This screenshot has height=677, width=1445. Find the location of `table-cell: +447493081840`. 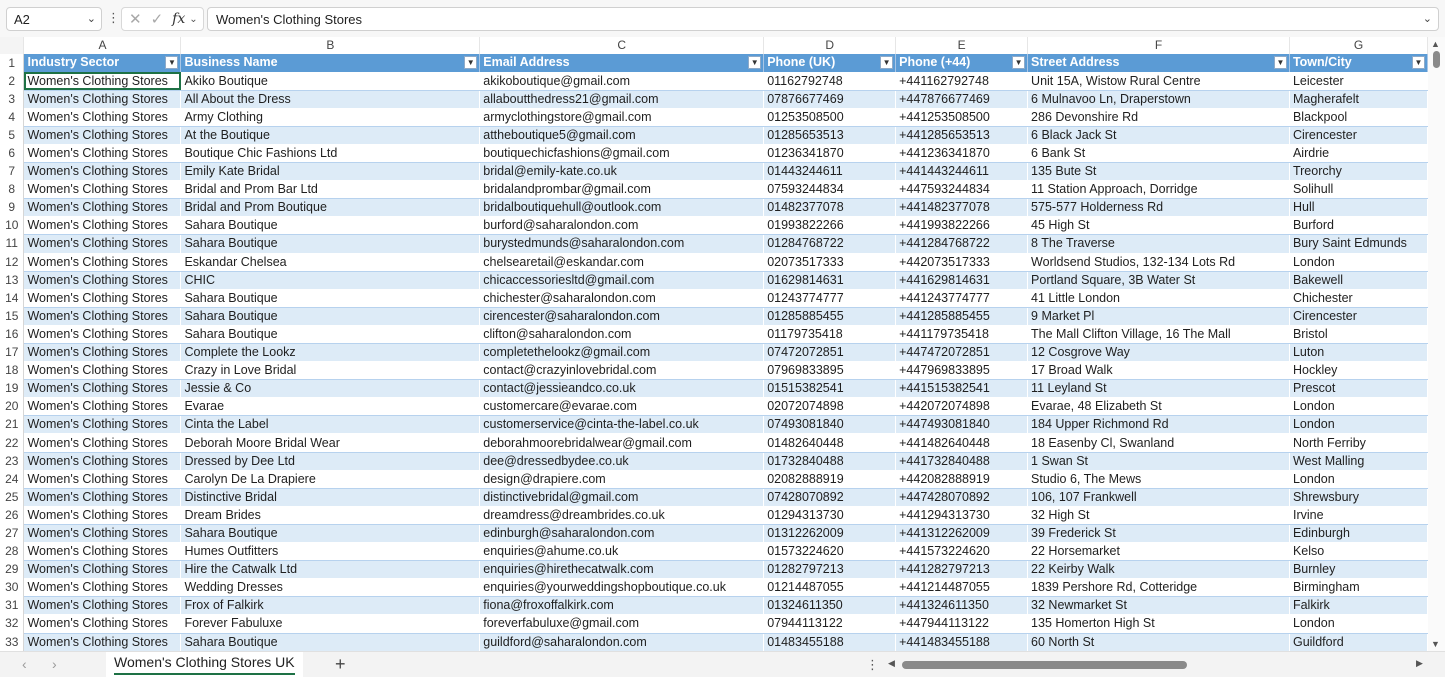

table-cell: +447493081840 is located at coordinates (961, 425).